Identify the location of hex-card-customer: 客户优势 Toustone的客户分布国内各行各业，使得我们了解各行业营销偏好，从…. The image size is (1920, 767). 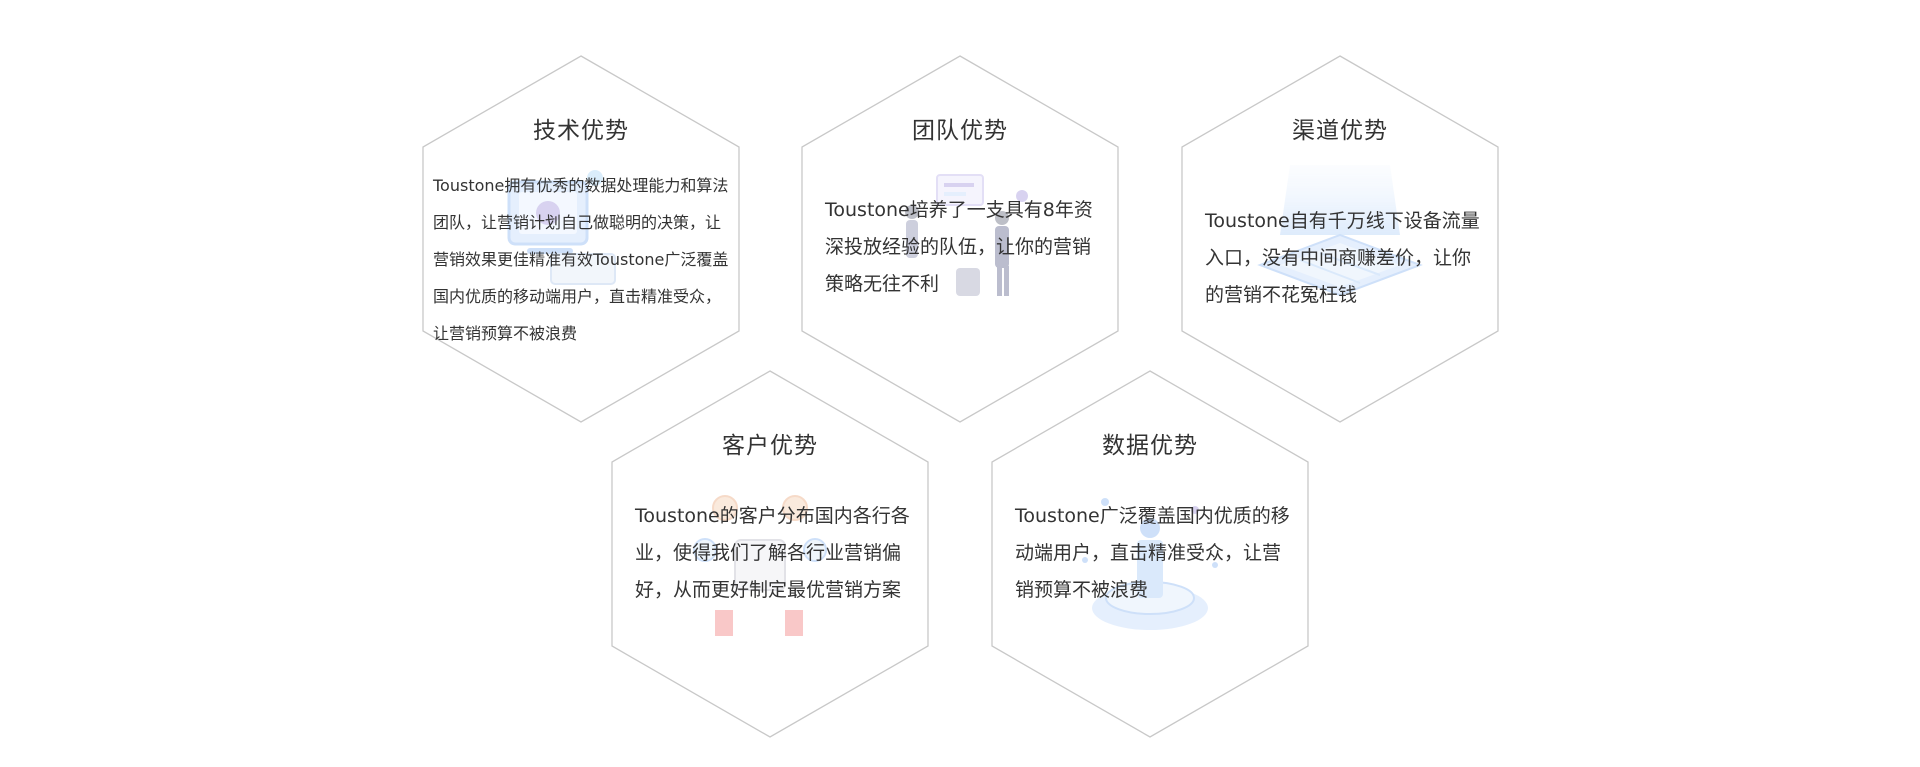
(770, 554).